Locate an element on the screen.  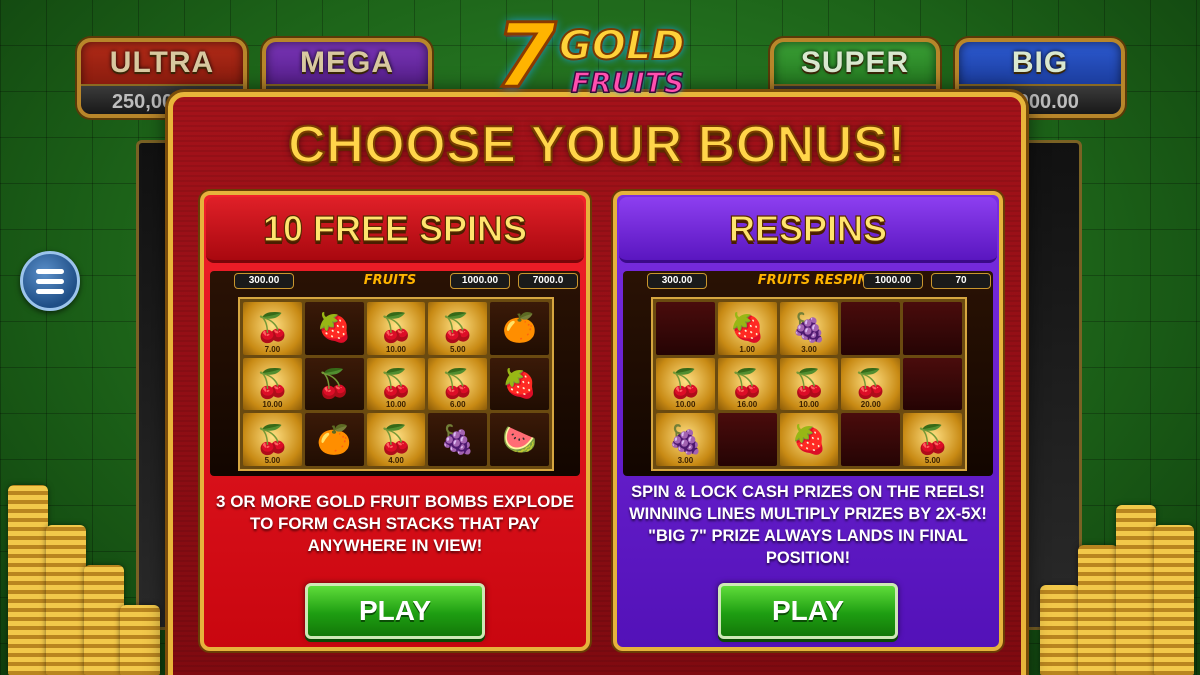
preview-logo: FRUITS RESPIN is located at coordinates (813, 280).